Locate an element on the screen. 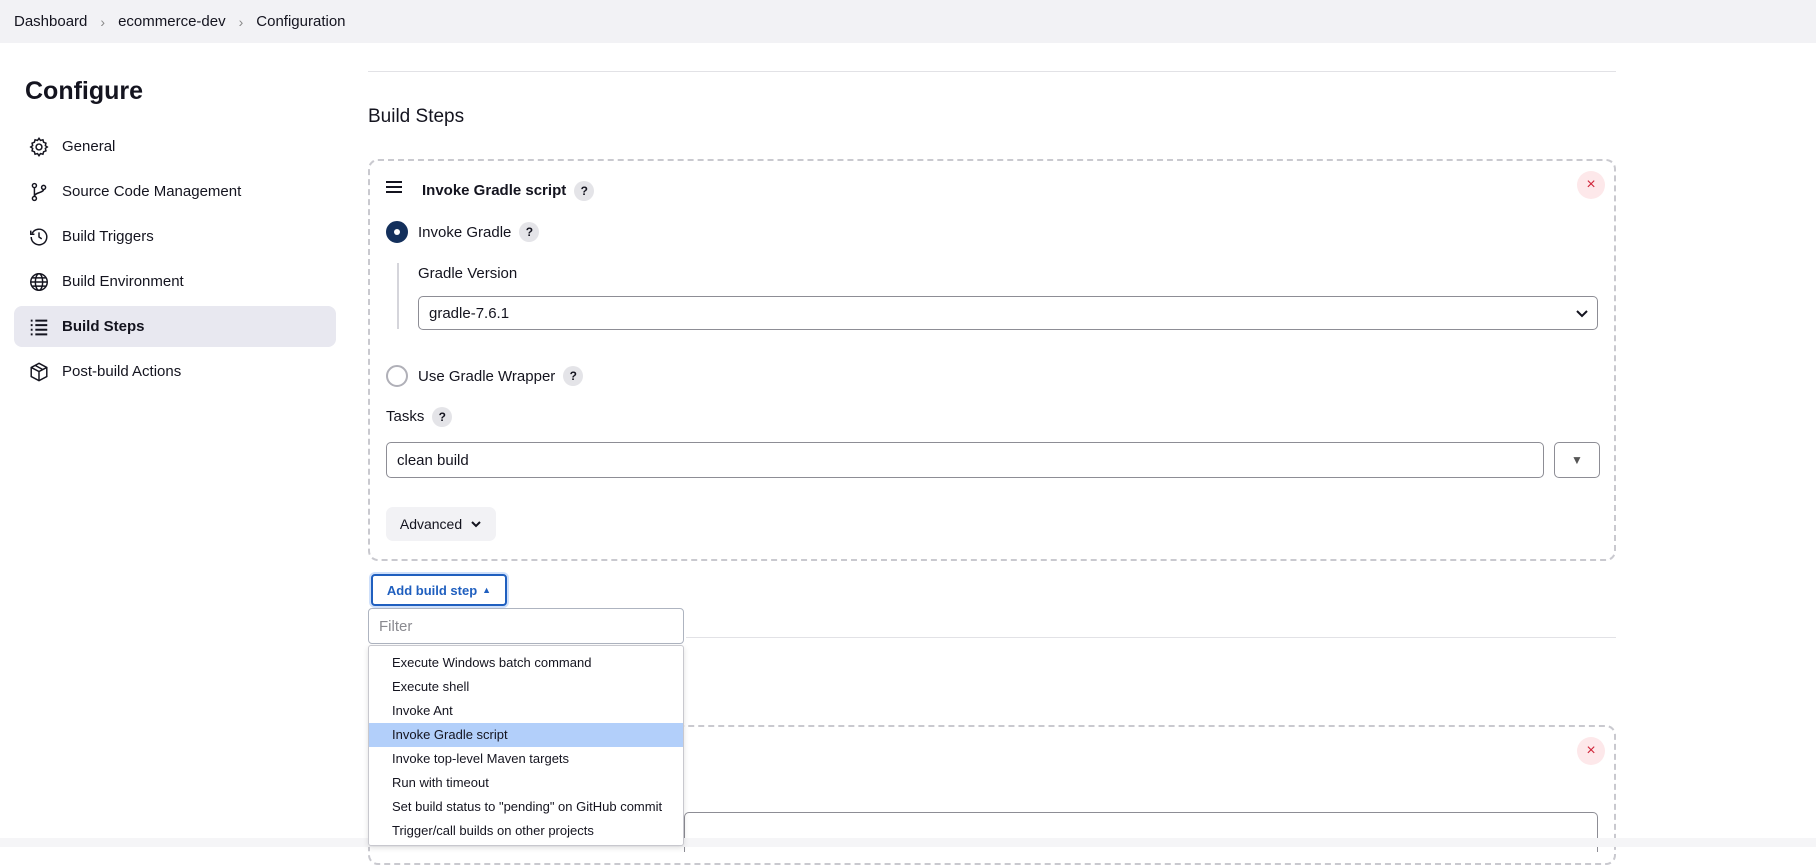 Image resolution: width=1816 pixels, height=865 pixels. gear-icon is located at coordinates (39, 147).